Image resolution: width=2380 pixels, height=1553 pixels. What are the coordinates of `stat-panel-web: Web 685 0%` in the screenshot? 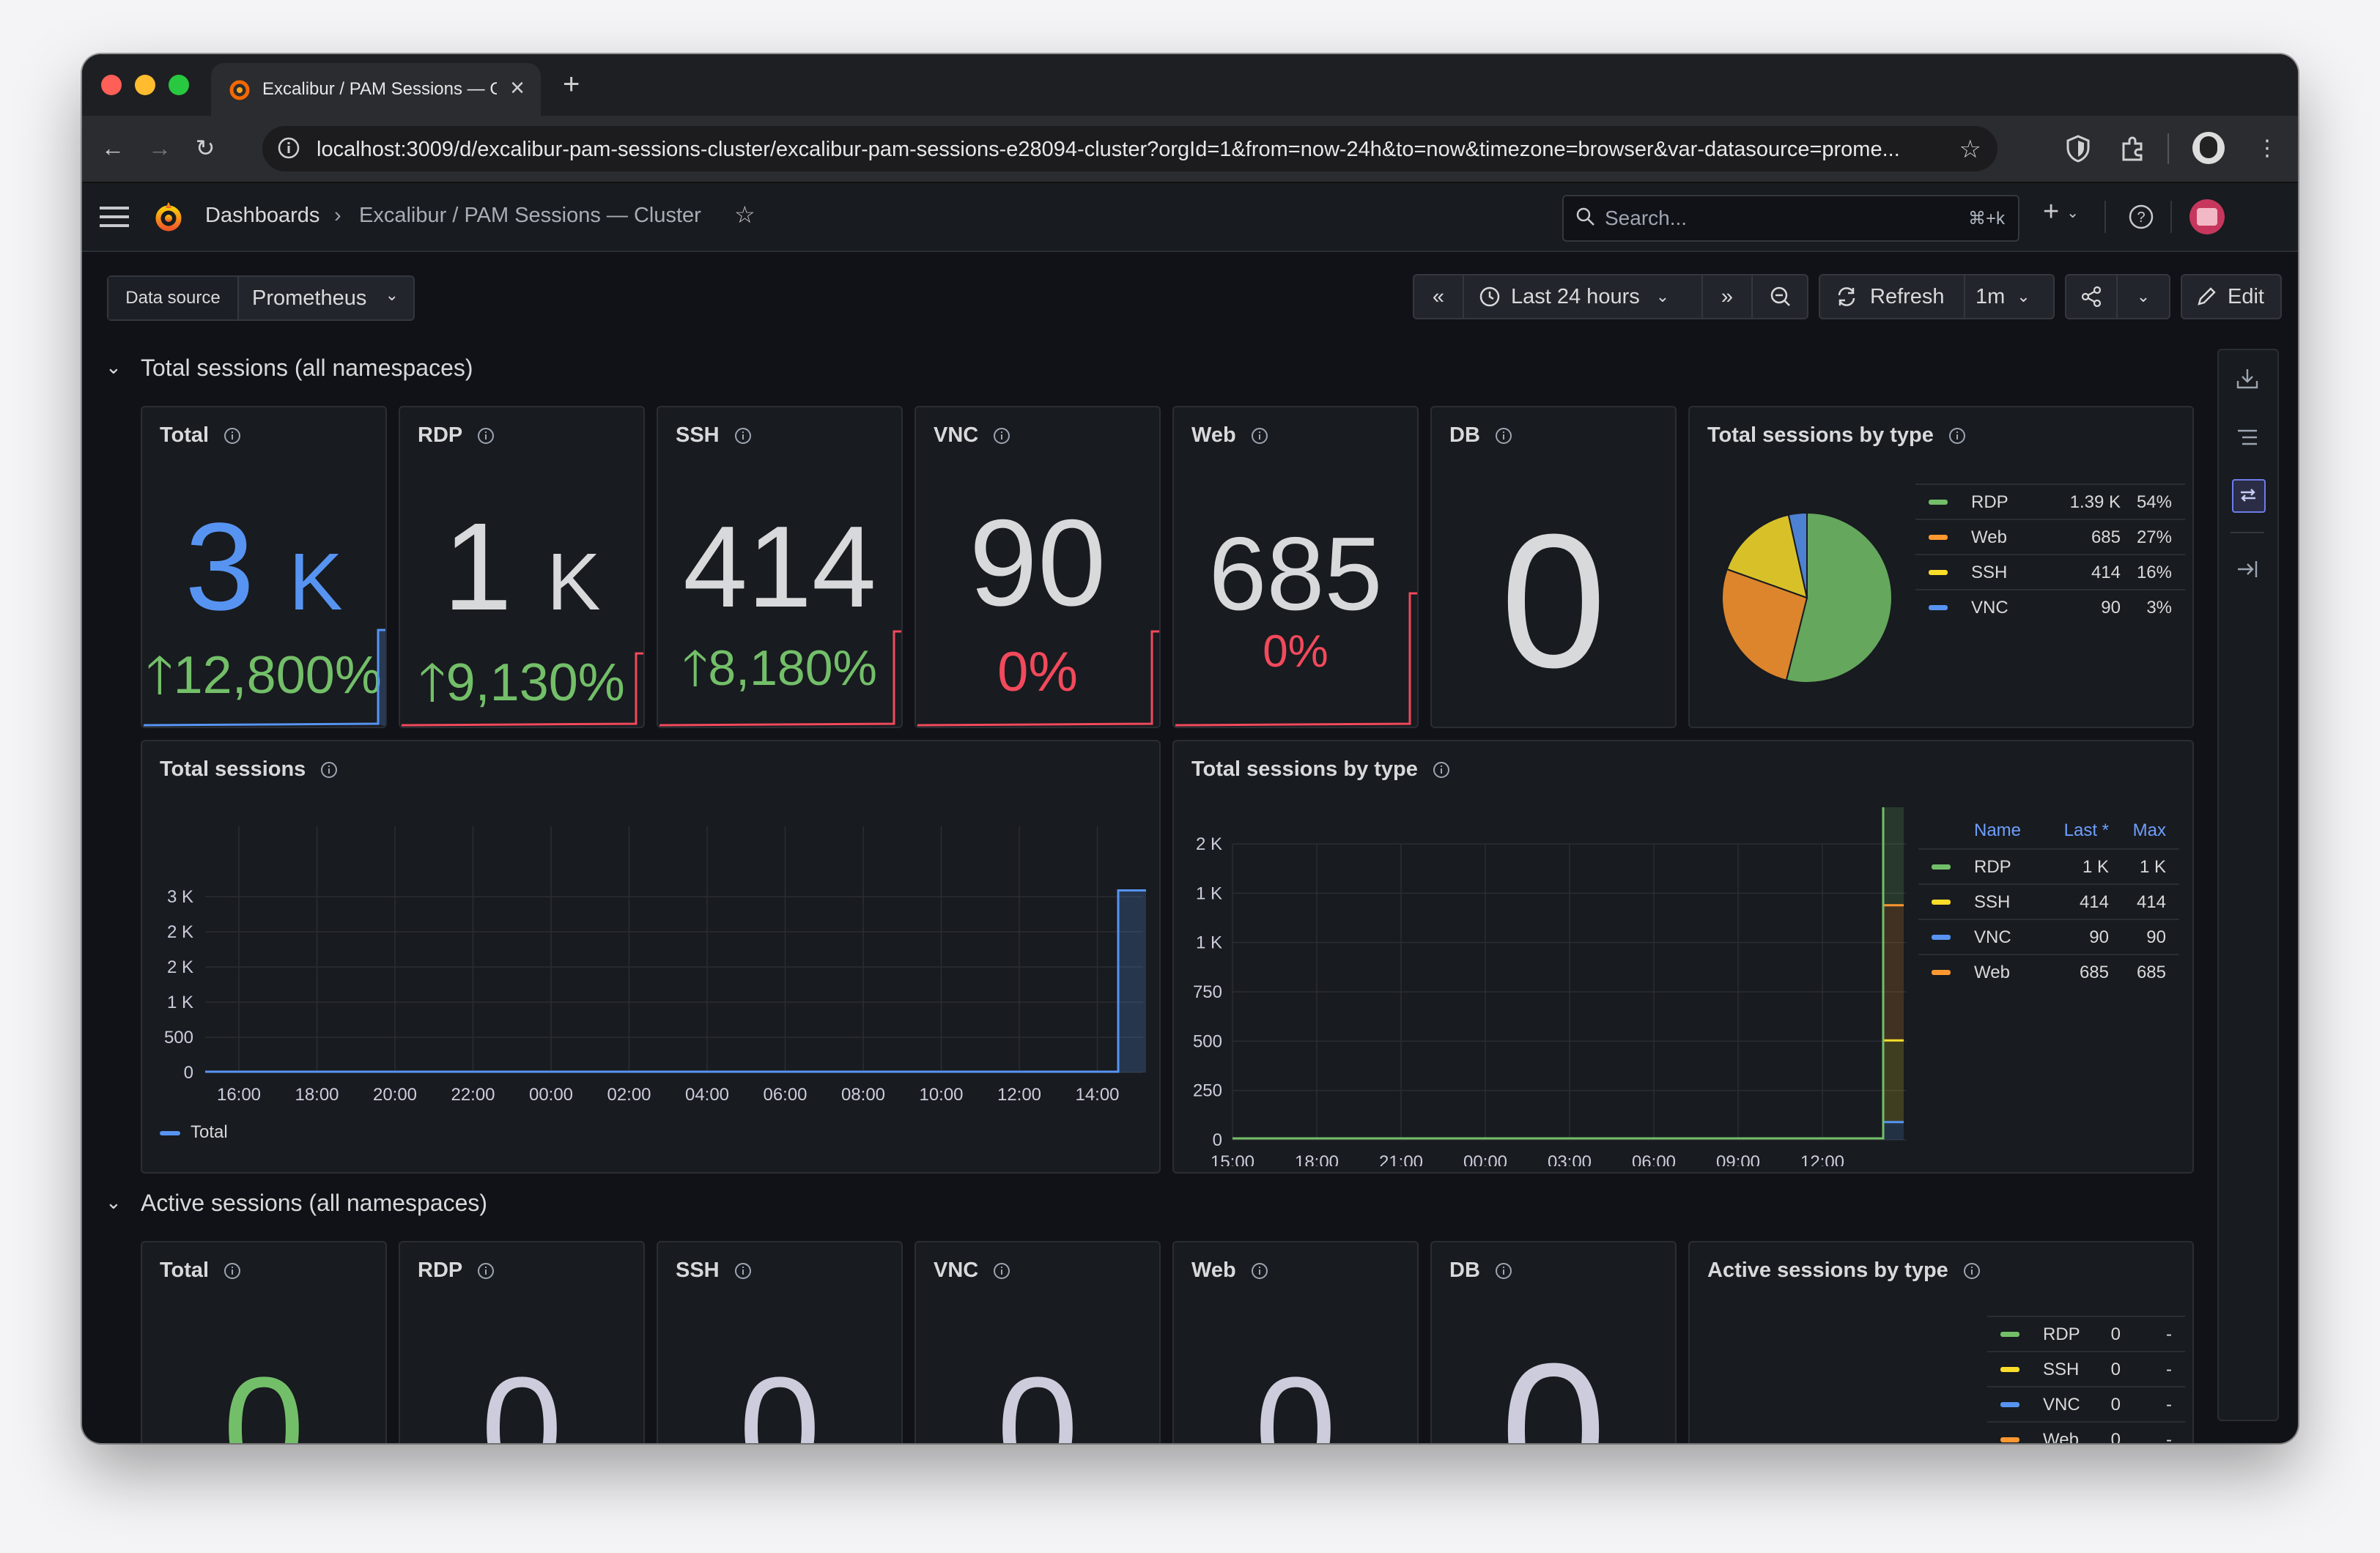 It's located at (1295, 567).